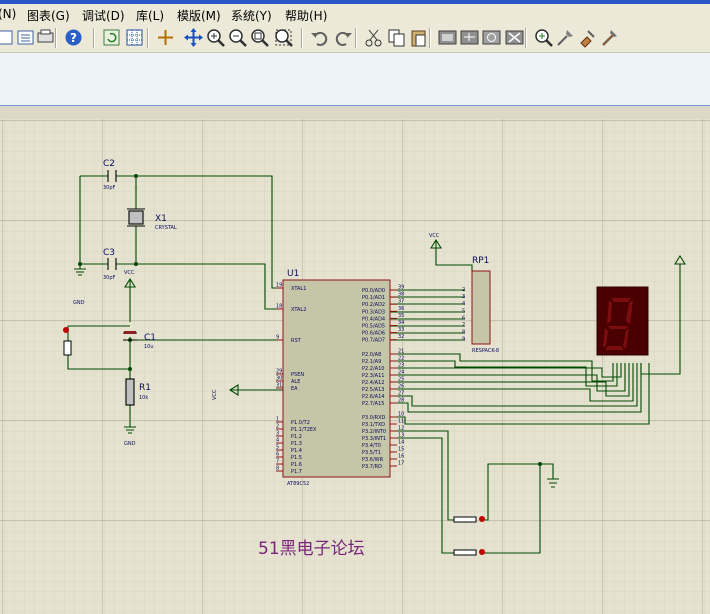 The width and height of the screenshot is (710, 614). Describe the element at coordinates (306, 15) in the screenshot. I see `menu-item-help: 帮助(H)` at that location.